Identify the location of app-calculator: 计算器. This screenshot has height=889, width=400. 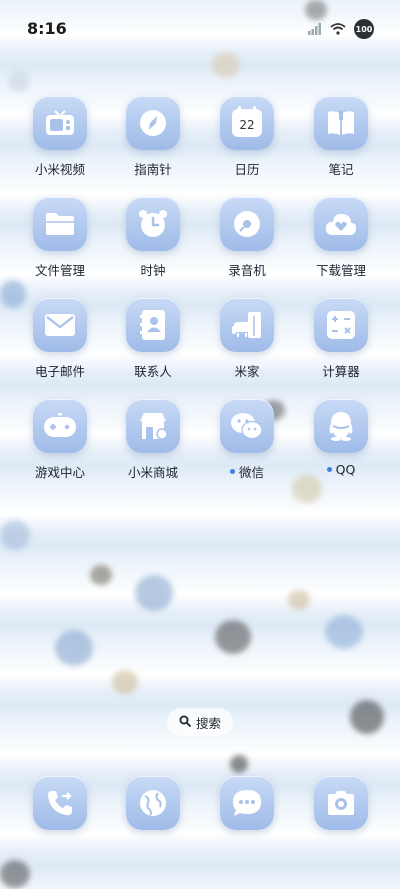
(341, 339).